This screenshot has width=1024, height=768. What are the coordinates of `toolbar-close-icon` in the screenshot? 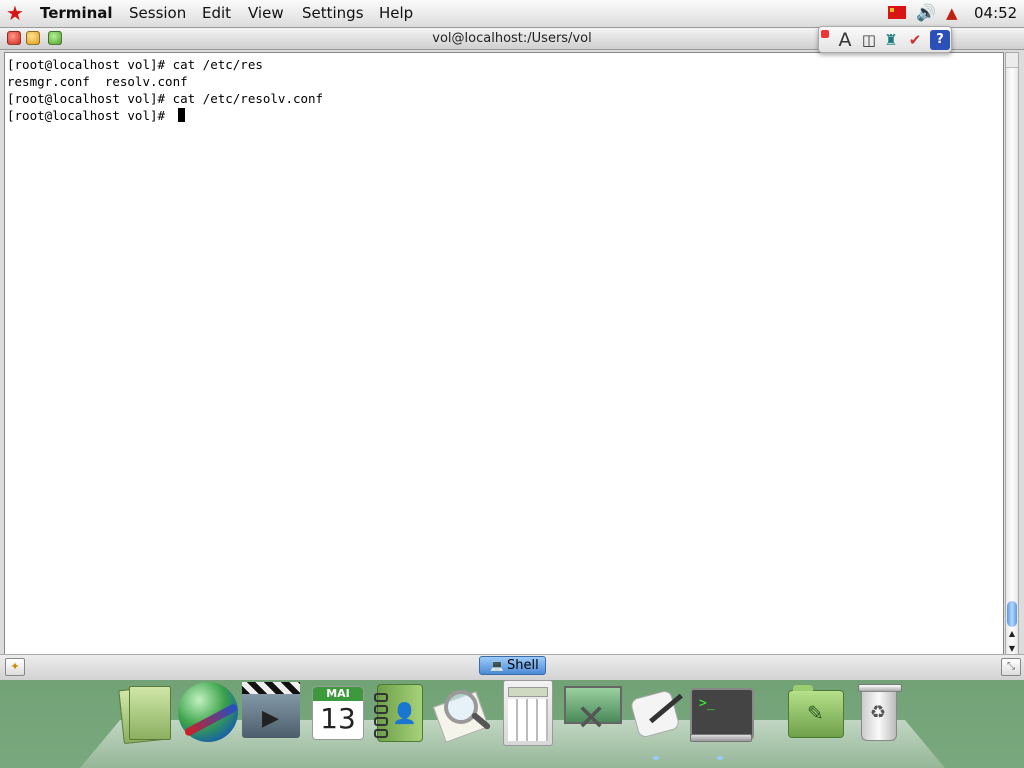 It's located at (825, 34).